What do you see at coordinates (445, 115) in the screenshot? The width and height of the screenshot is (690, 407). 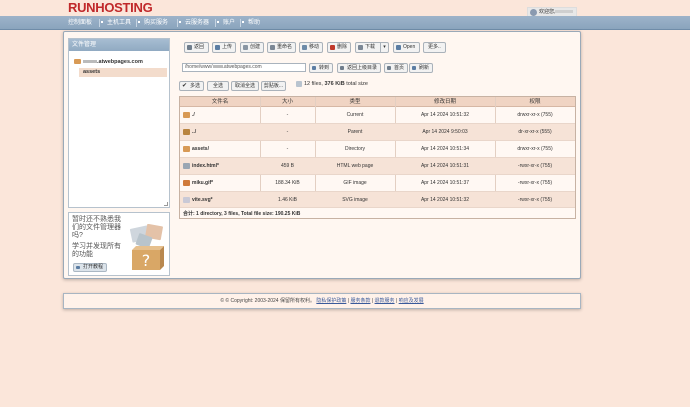 I see `file-date: Apr 14 2024 10:51:32` at bounding box center [445, 115].